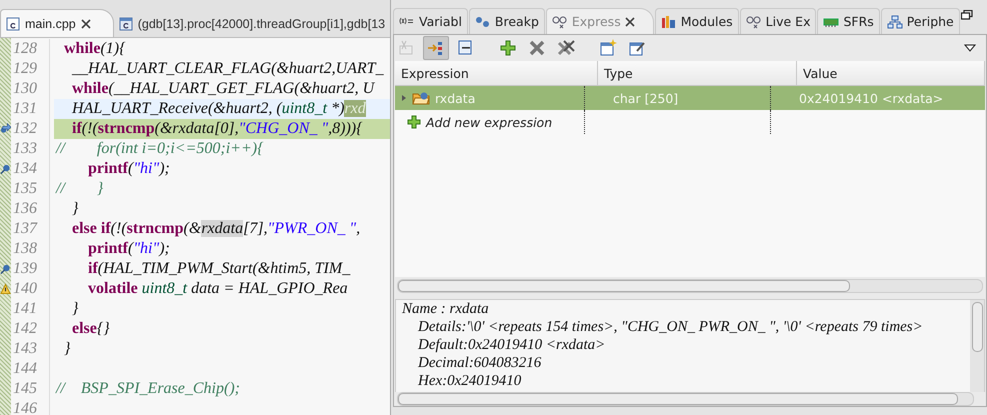  I want to click on line-number: 140, so click(30, 289).